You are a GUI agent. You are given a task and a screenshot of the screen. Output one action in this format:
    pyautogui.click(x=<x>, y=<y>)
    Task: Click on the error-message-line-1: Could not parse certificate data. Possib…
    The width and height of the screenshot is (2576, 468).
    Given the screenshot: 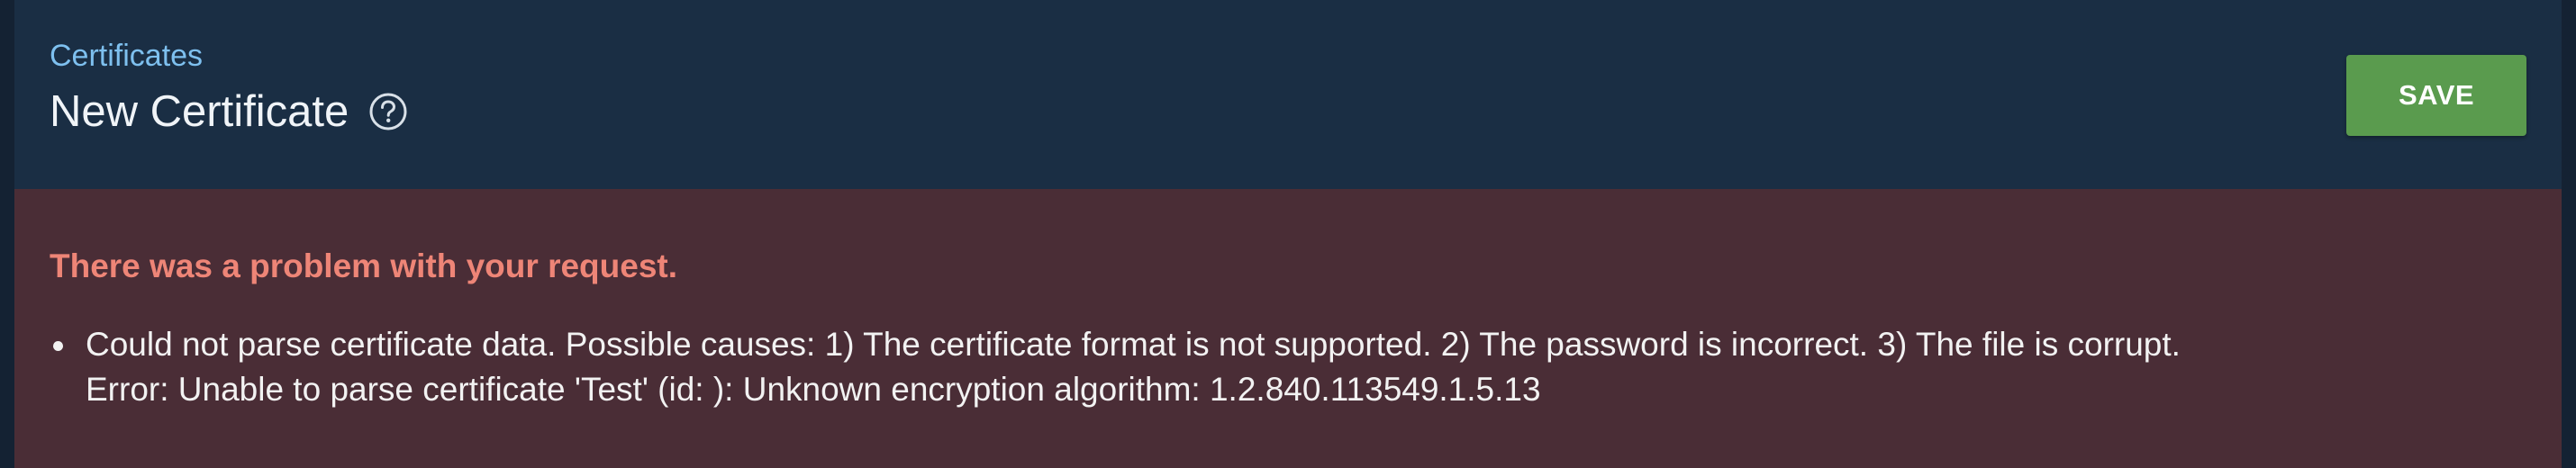 What is the action you would take?
    pyautogui.click(x=1133, y=344)
    